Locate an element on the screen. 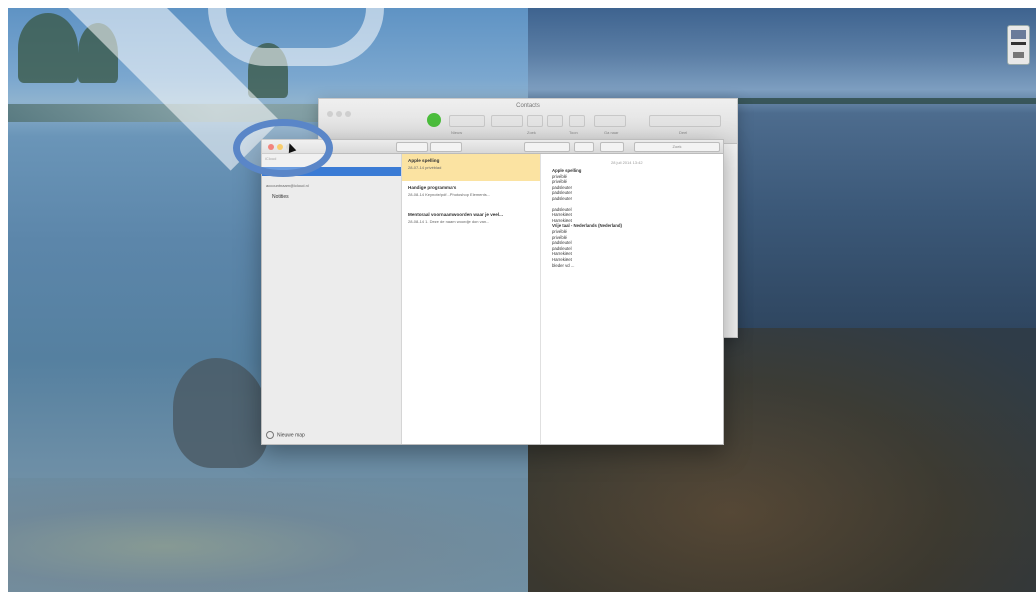 The image size is (1036, 592). watermark-arc is located at coordinates (296, 37).